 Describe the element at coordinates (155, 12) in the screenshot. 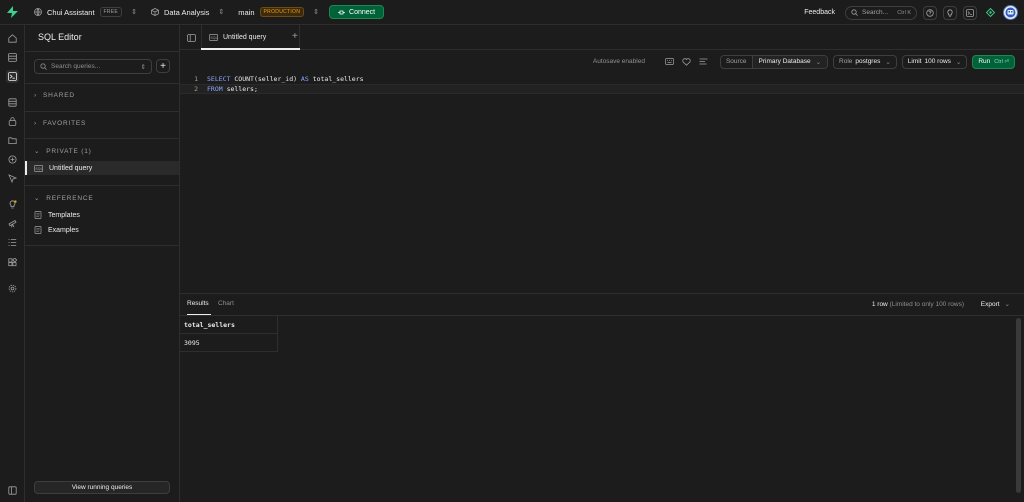

I see `project-box-icon` at that location.